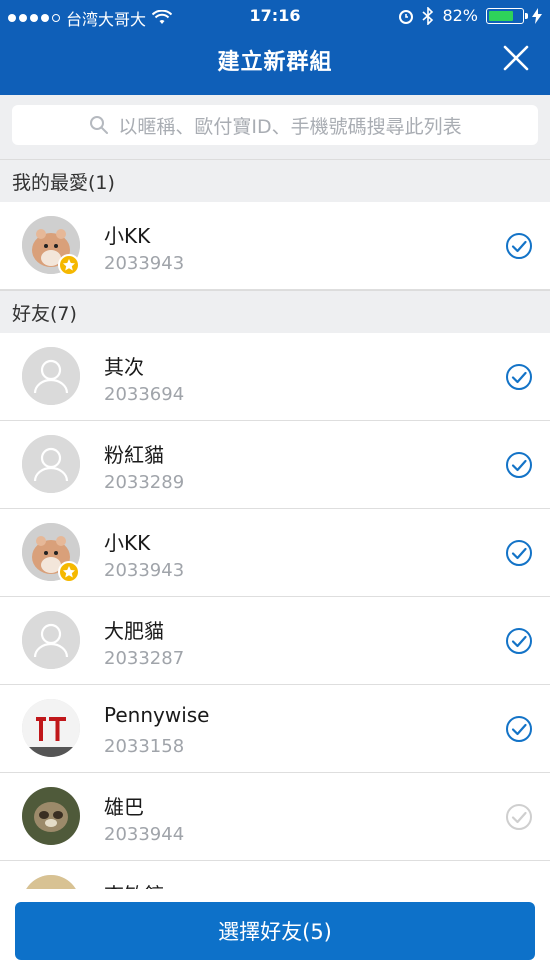 This screenshot has height=976, width=550. Describe the element at coordinates (124, 807) in the screenshot. I see `friend-name: 雄巴` at that location.